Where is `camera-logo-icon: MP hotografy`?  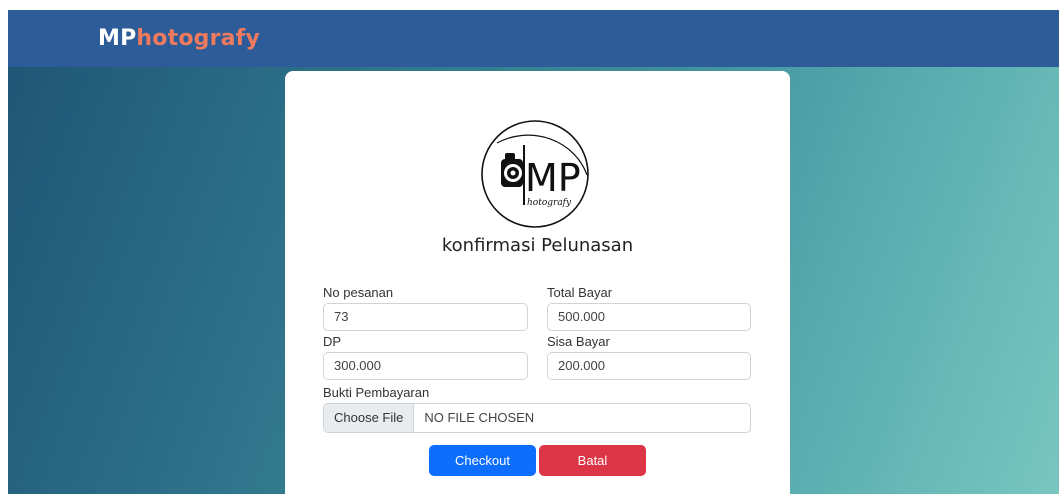 camera-logo-icon: MP hotografy is located at coordinates (538, 174).